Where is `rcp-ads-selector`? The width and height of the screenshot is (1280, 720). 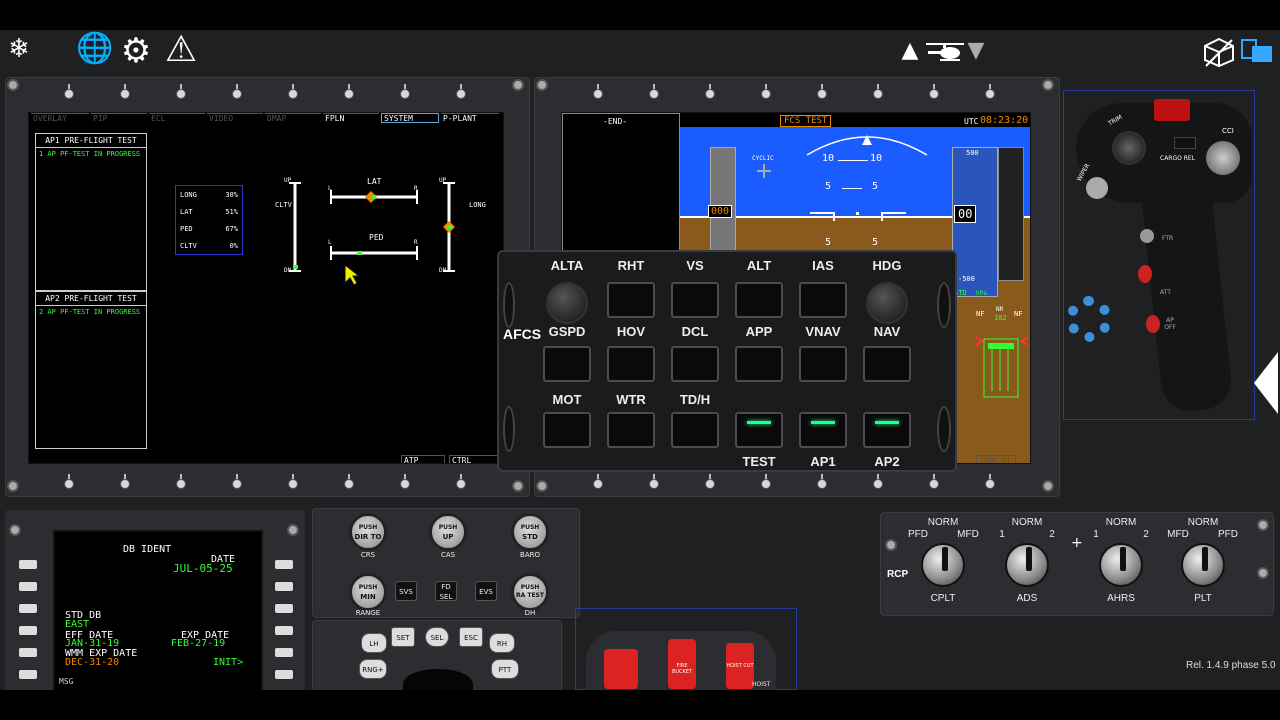 rcp-ads-selector is located at coordinates (1027, 565).